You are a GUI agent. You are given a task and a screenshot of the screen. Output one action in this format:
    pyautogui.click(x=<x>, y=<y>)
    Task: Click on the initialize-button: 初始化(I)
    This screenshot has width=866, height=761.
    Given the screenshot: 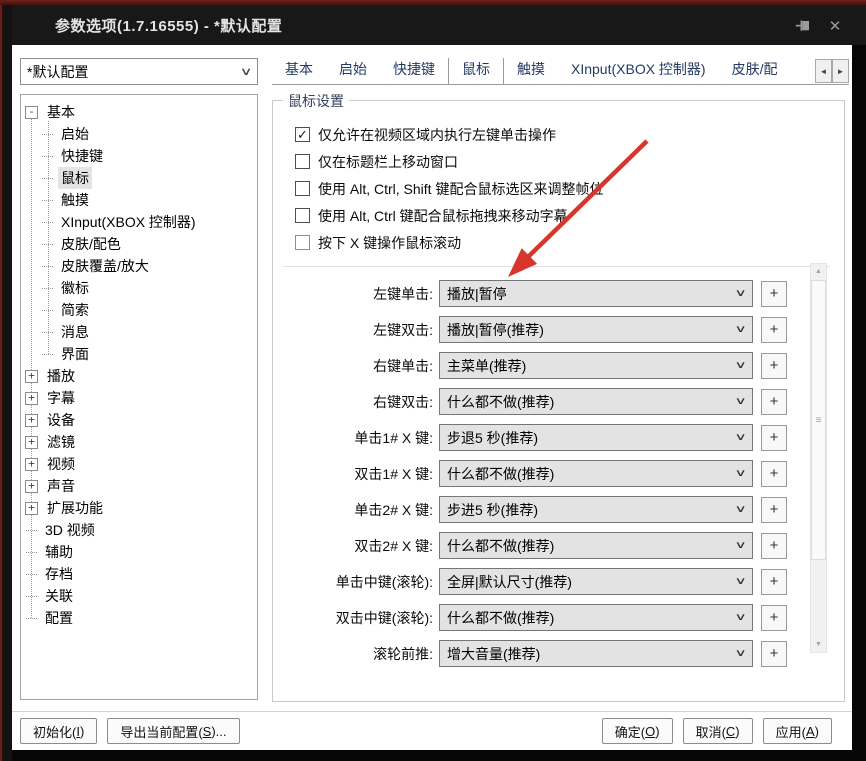 What is the action you would take?
    pyautogui.click(x=59, y=731)
    